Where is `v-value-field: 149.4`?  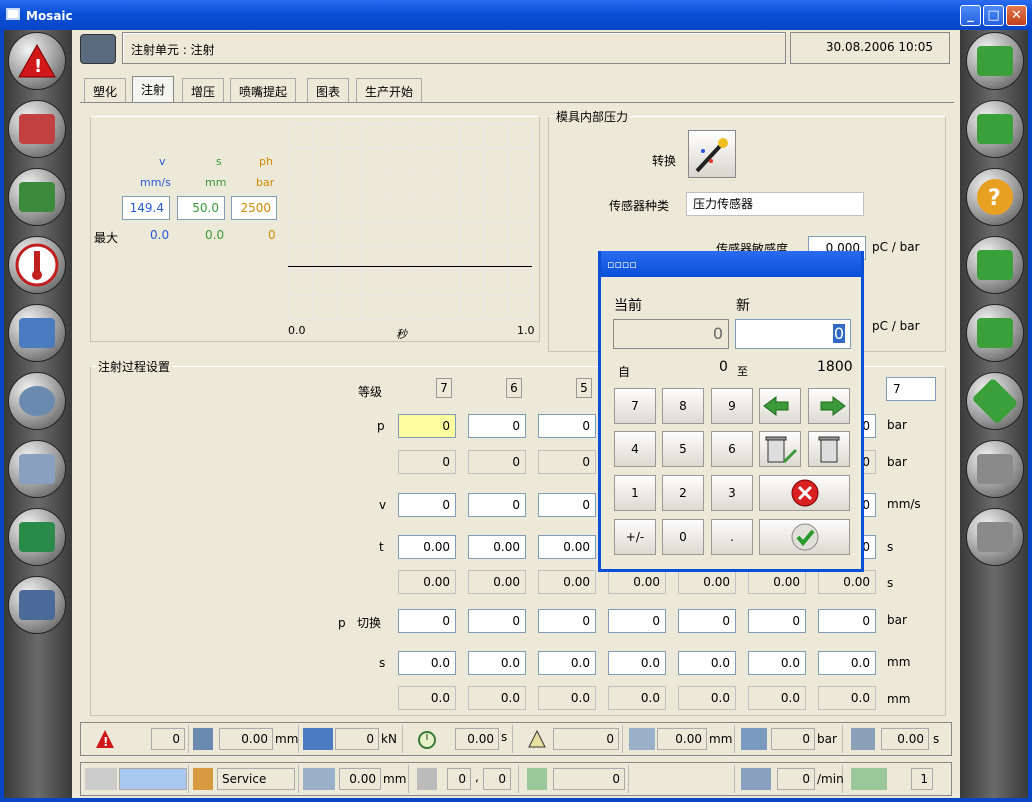 v-value-field: 149.4 is located at coordinates (146, 208).